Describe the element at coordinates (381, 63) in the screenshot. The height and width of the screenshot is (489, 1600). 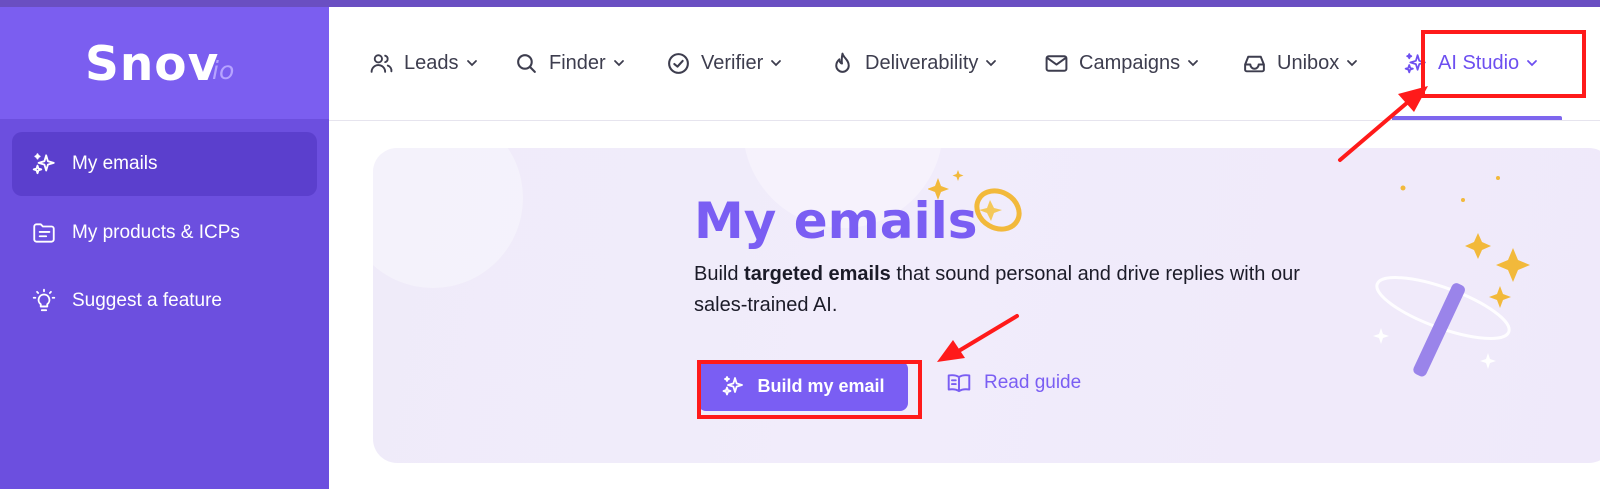
I see `users-icon` at that location.